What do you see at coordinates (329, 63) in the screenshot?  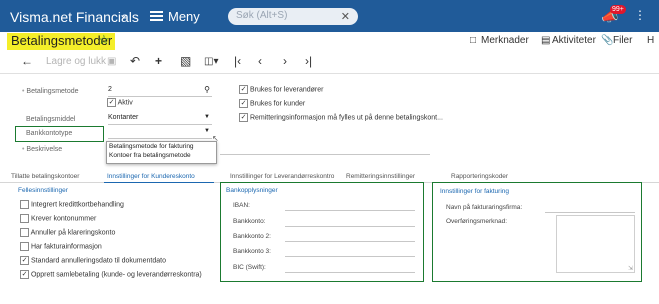 I see `toolbar: ← Lagre og lukk ▣ ↶ + ▧ ◫▾ |‹ ‹ › ›|` at bounding box center [329, 63].